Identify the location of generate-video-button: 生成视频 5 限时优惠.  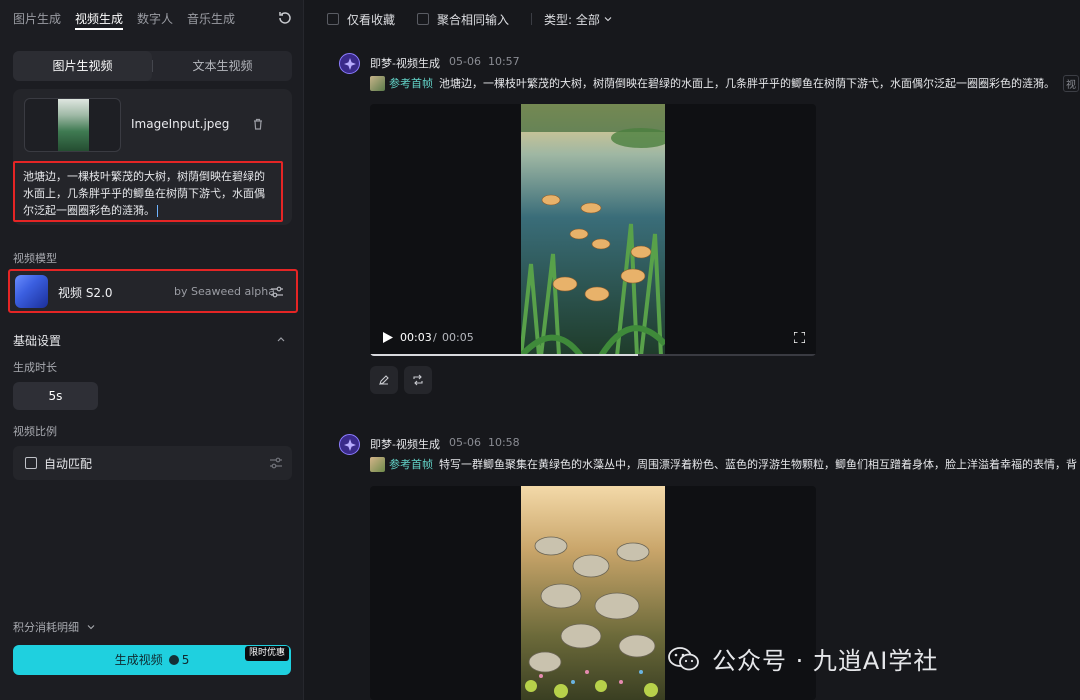
(152, 660).